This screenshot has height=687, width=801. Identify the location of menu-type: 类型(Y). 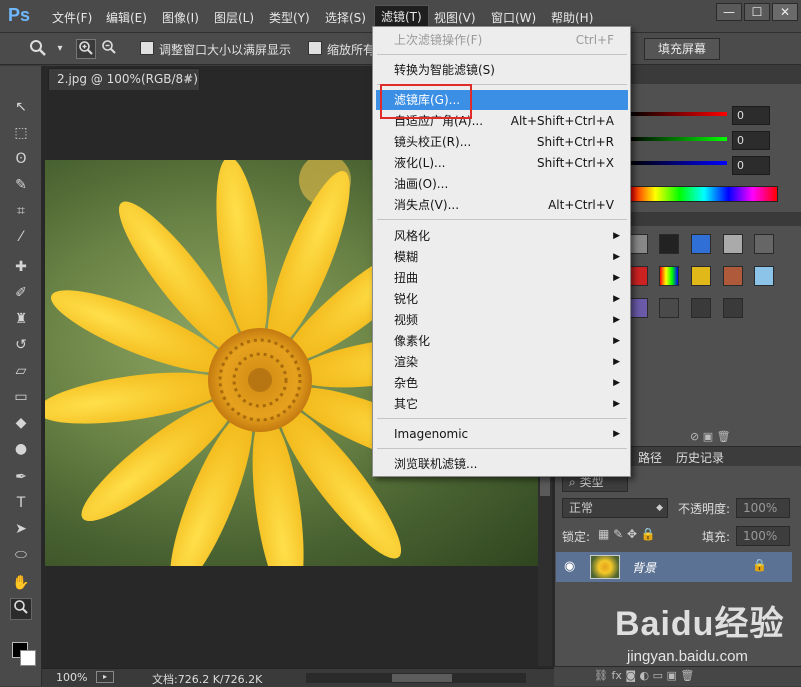
(289, 17).